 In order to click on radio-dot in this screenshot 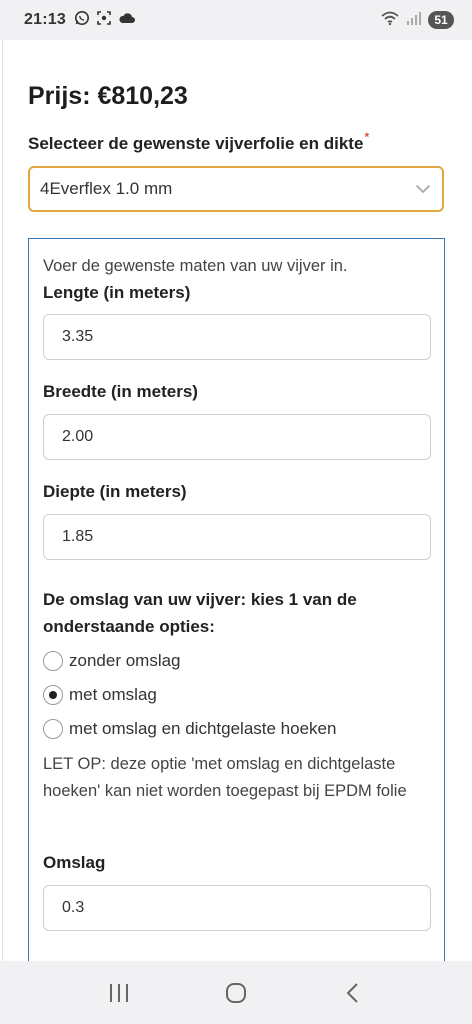, I will do `click(53, 695)`.